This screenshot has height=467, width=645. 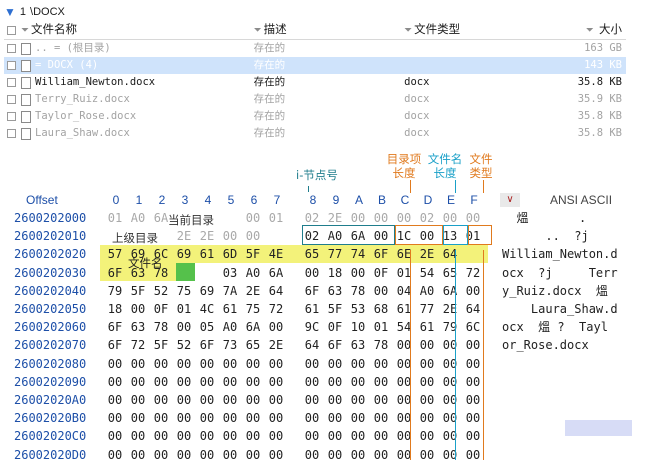 I want to click on col-name-header: ⏷ 文件名称, so click(x=128, y=30).